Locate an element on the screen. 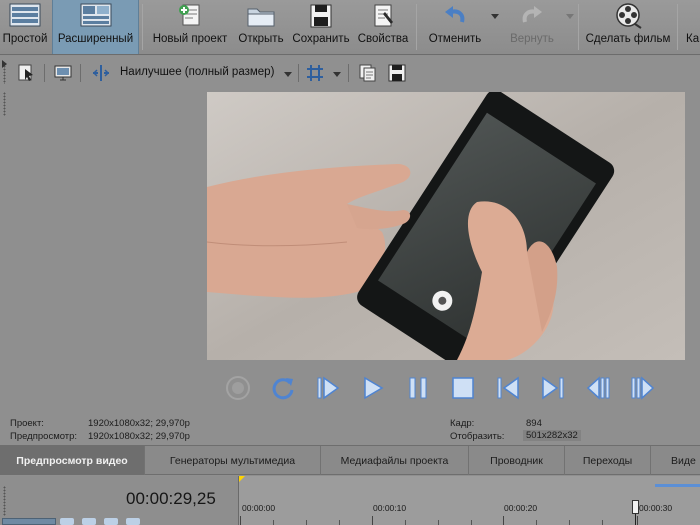 This screenshot has width=700, height=525. copy-snapshot-button is located at coordinates (367, 73).